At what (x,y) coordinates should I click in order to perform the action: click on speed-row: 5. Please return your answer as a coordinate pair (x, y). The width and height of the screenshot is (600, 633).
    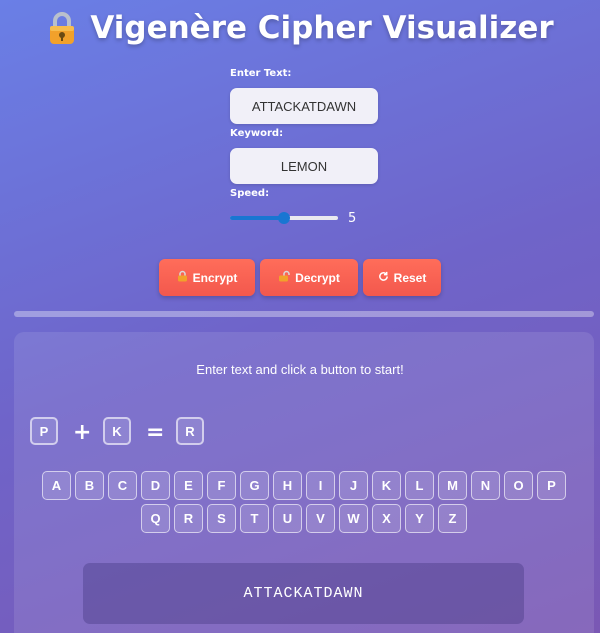
    Looking at the image, I should click on (310, 218).